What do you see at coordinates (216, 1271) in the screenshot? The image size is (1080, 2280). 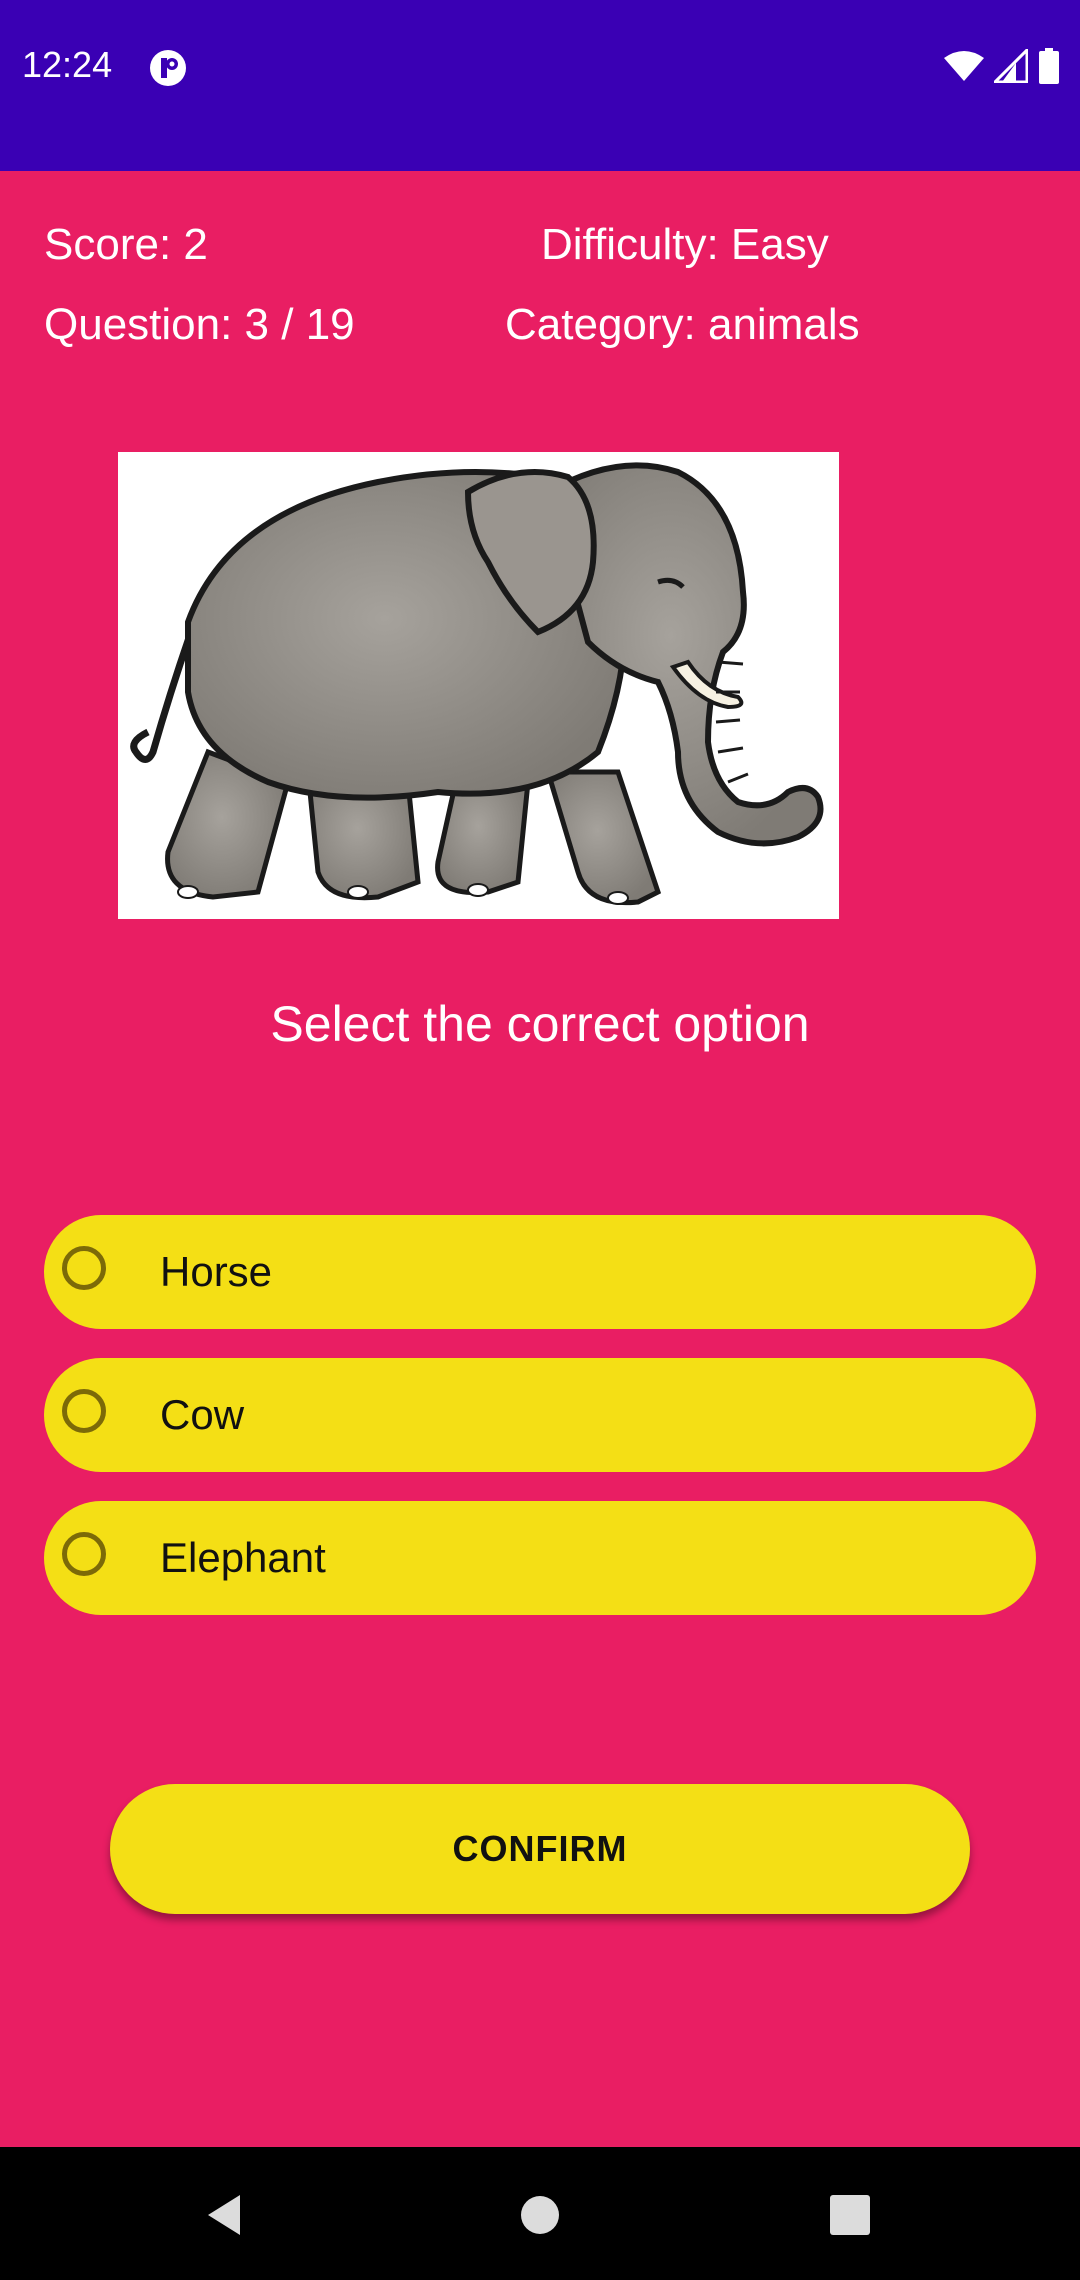 I see `option-label: Horse` at bounding box center [216, 1271].